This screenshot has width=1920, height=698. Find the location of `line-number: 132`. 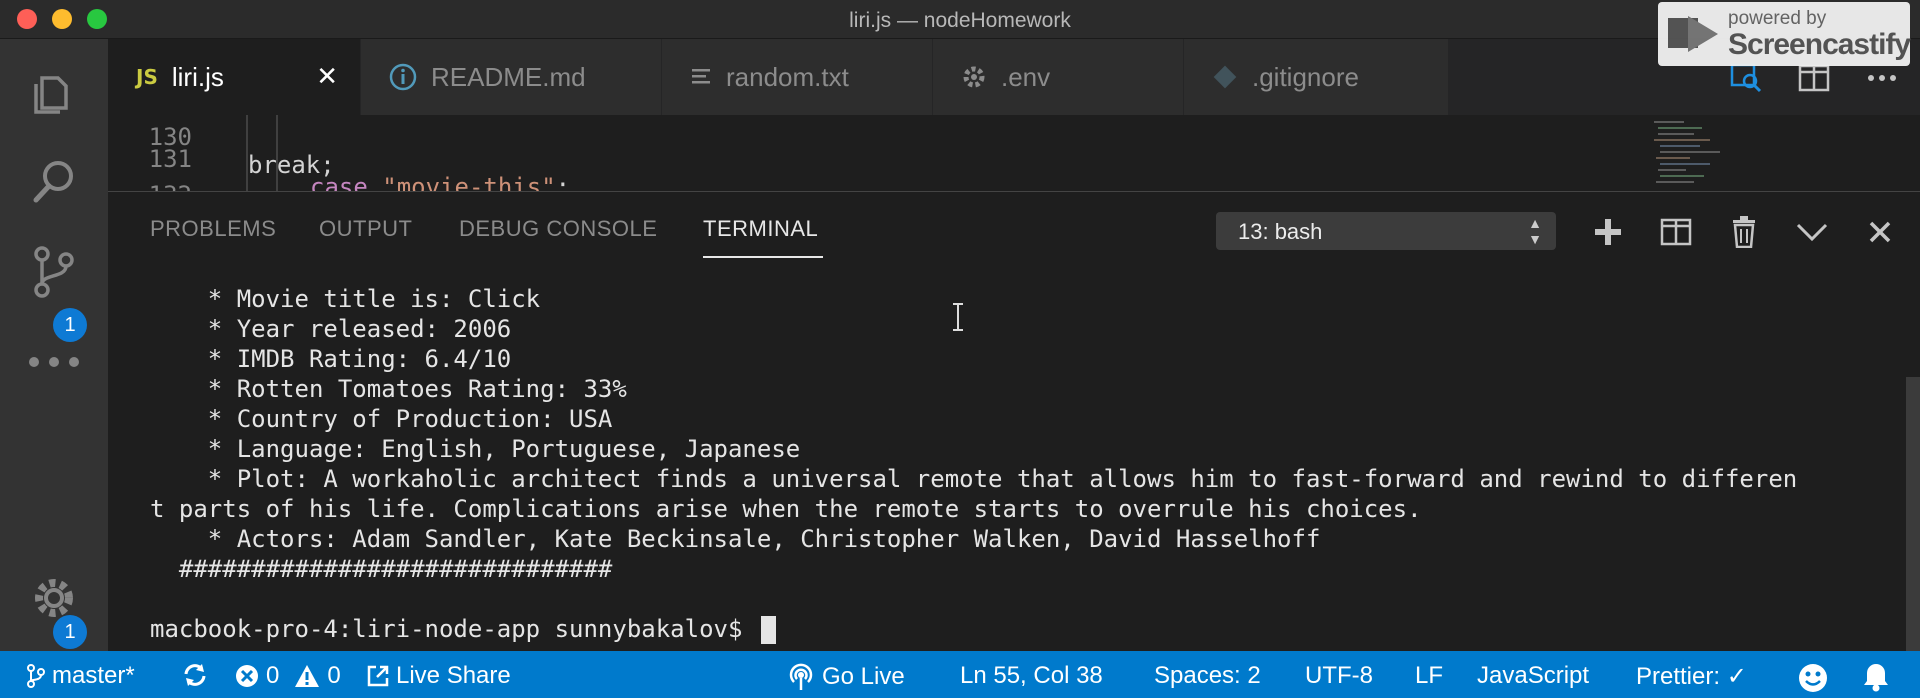

line-number: 132 is located at coordinates (150, 186).